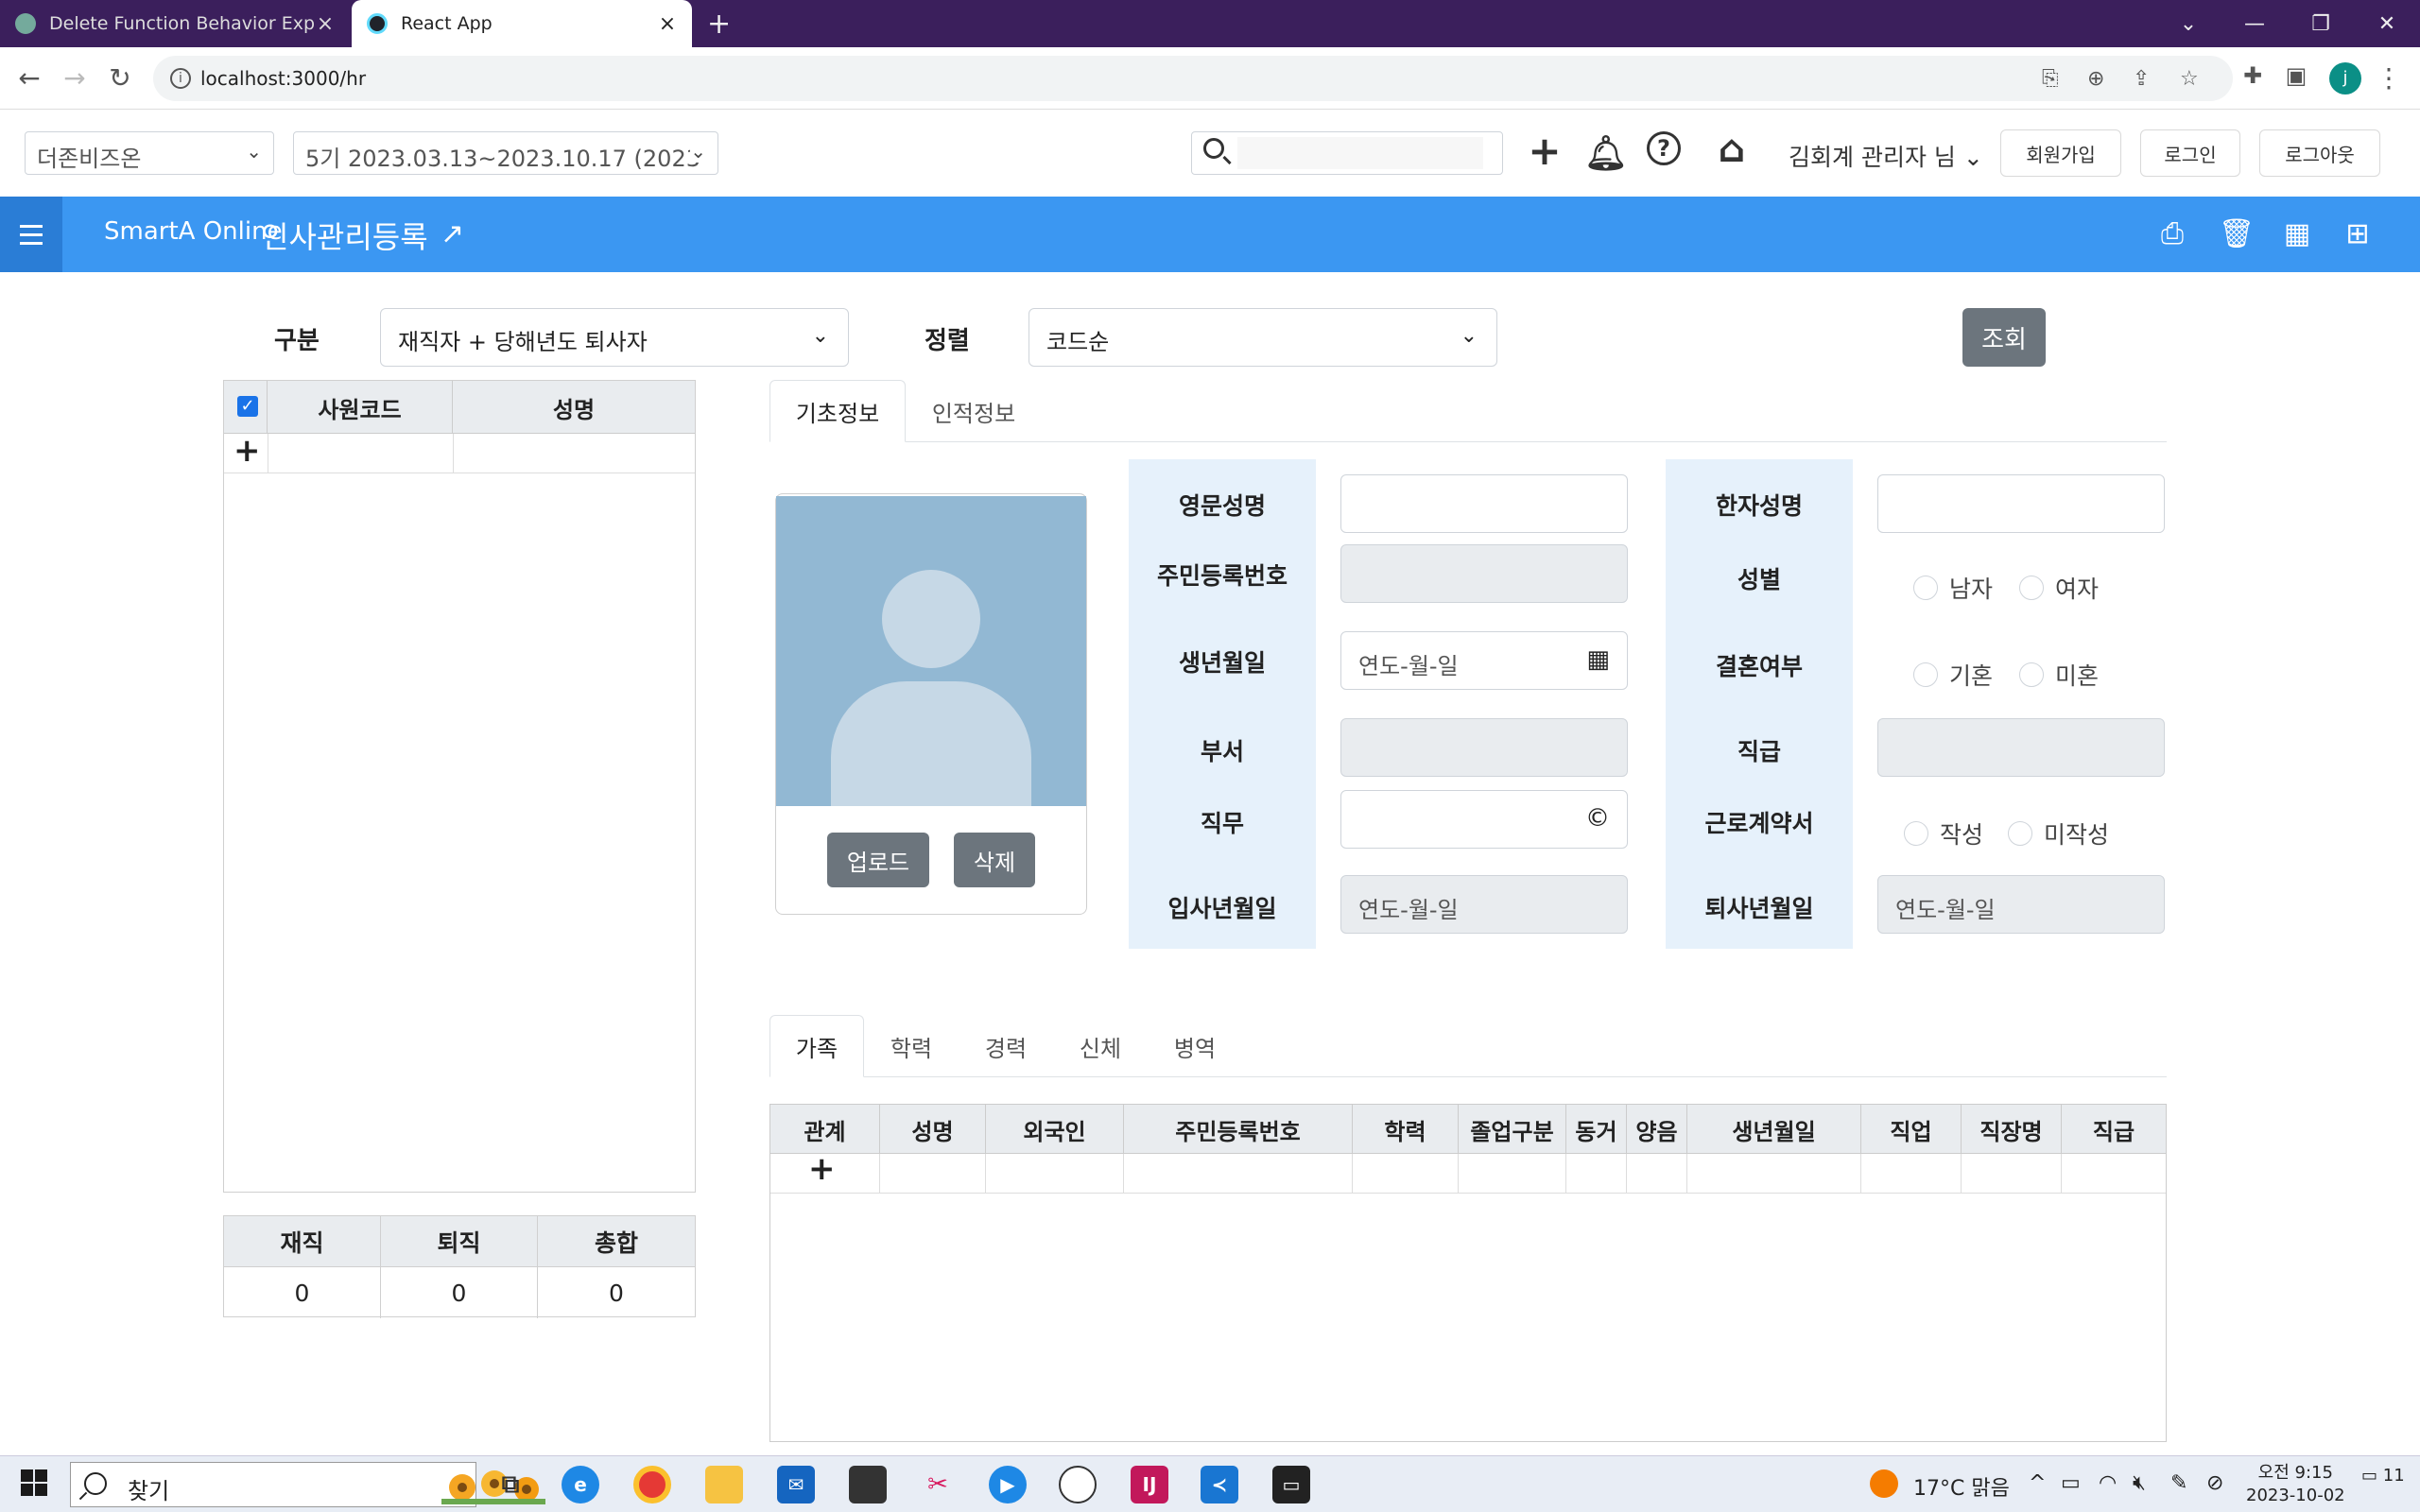 This screenshot has width=2420, height=1512. Describe the element at coordinates (2141, 79) in the screenshot. I see `share-icon: ⇪` at that location.